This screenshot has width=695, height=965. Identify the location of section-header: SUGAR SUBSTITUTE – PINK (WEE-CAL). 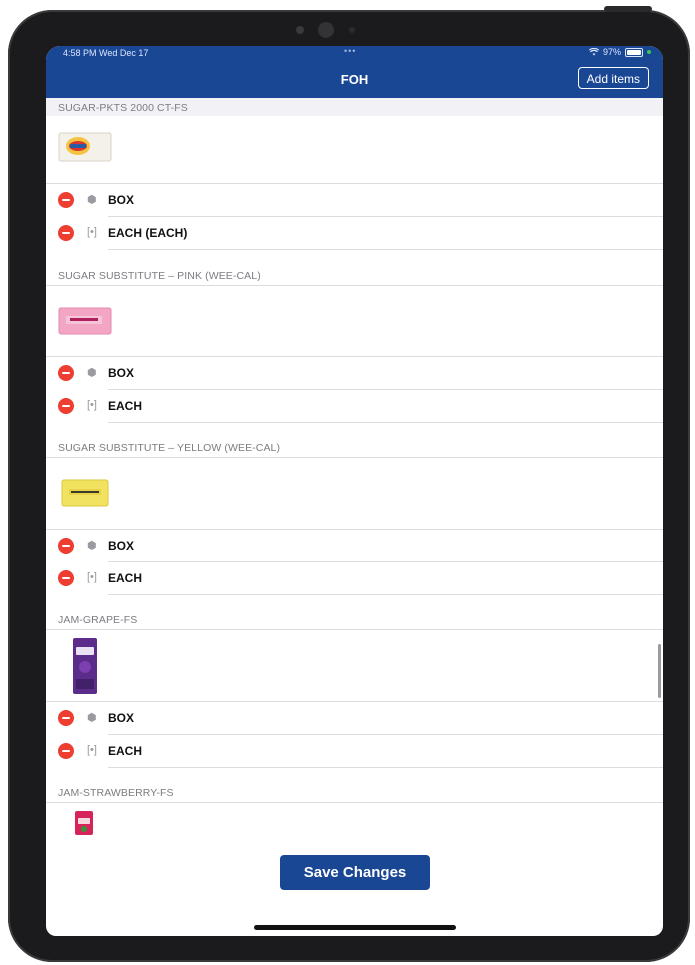
(354, 275).